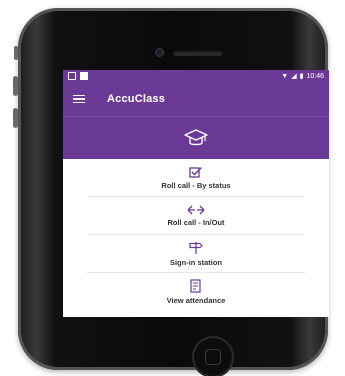 The width and height of the screenshot is (345, 376). I want to click on home-button, so click(213, 356).